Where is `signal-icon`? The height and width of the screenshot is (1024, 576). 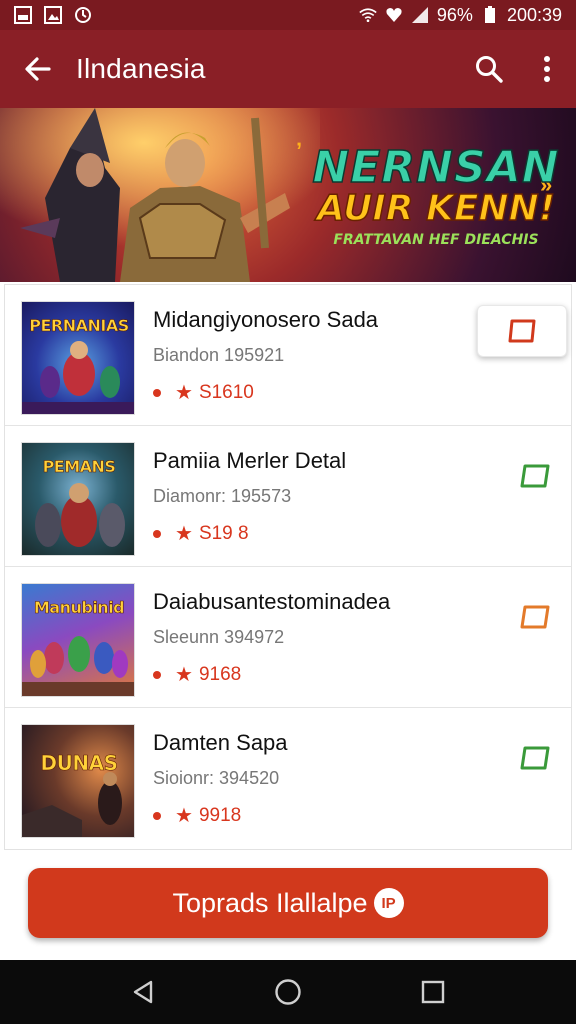
signal-icon is located at coordinates (420, 15).